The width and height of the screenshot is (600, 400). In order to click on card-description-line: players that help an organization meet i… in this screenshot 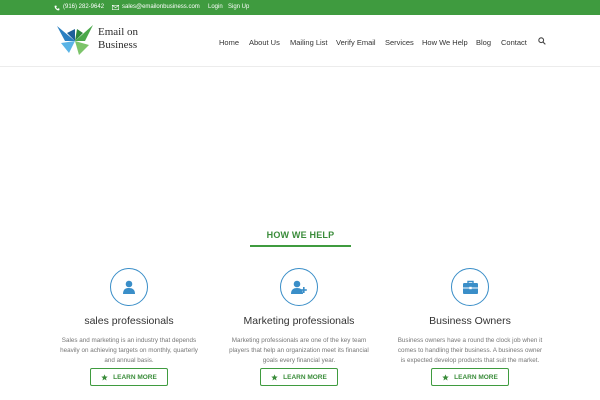, I will do `click(299, 350)`.